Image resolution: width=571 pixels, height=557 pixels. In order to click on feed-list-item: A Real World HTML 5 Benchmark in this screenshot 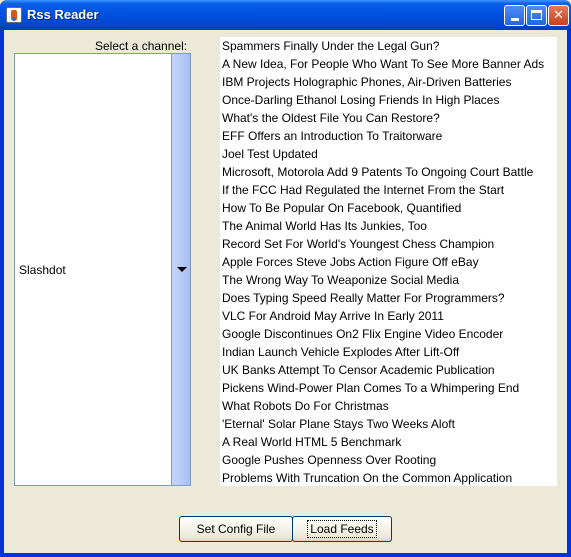, I will do `click(388, 442)`.